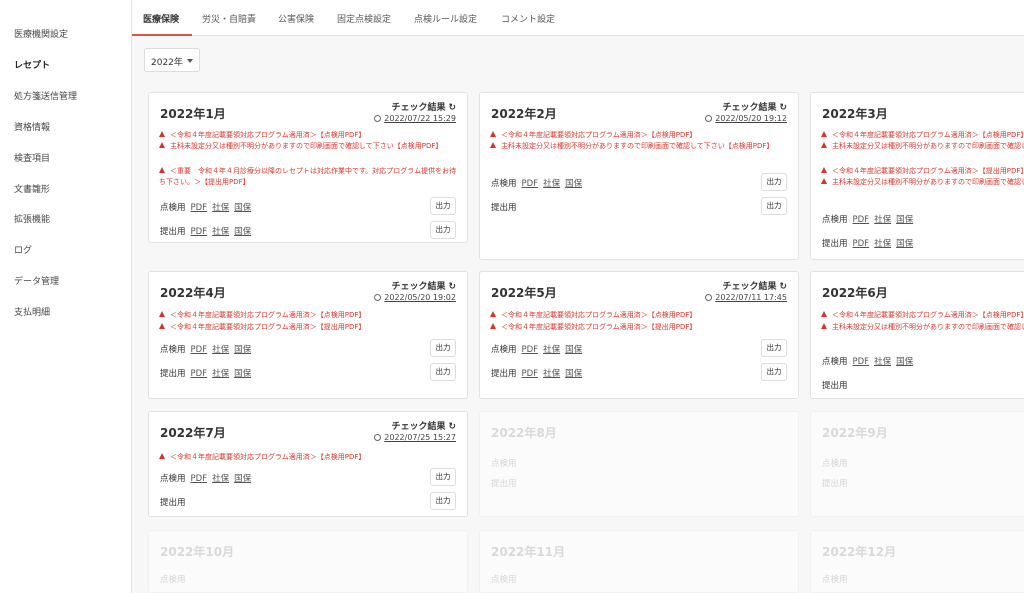  Describe the element at coordinates (709, 297) in the screenshot. I see `clock-icon` at that location.